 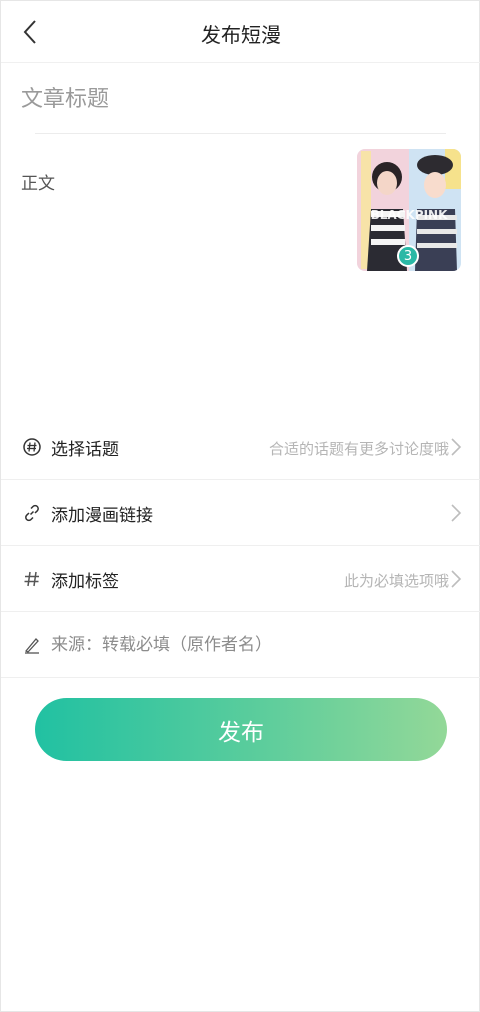 I want to click on source-row, so click(x=240, y=645).